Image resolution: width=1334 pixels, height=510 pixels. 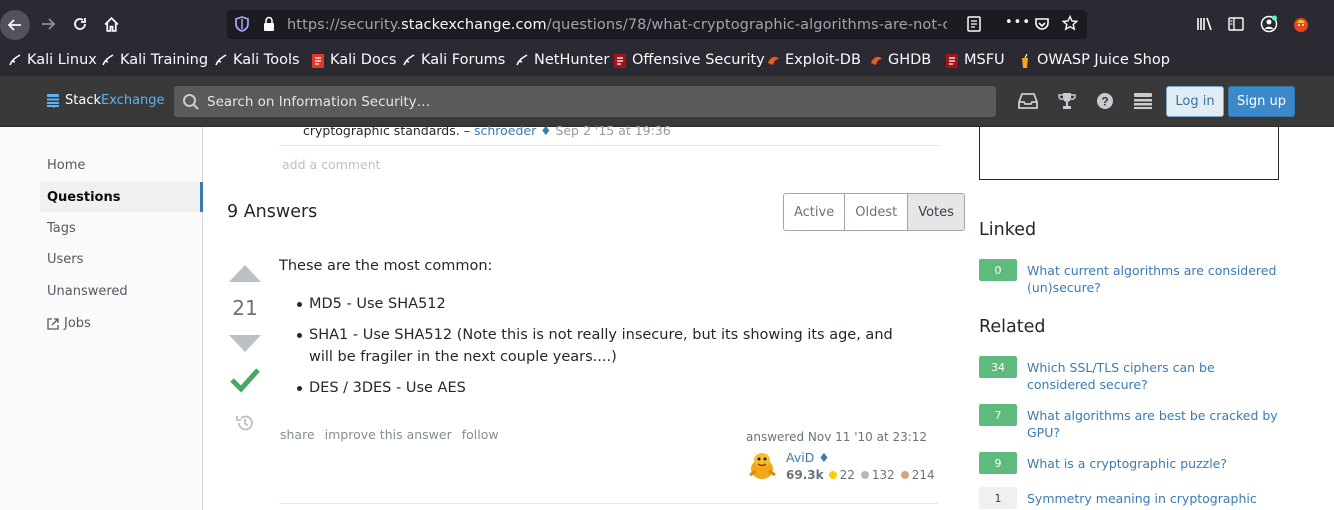 What do you see at coordinates (1195, 101) in the screenshot?
I see `login-button: Log in` at bounding box center [1195, 101].